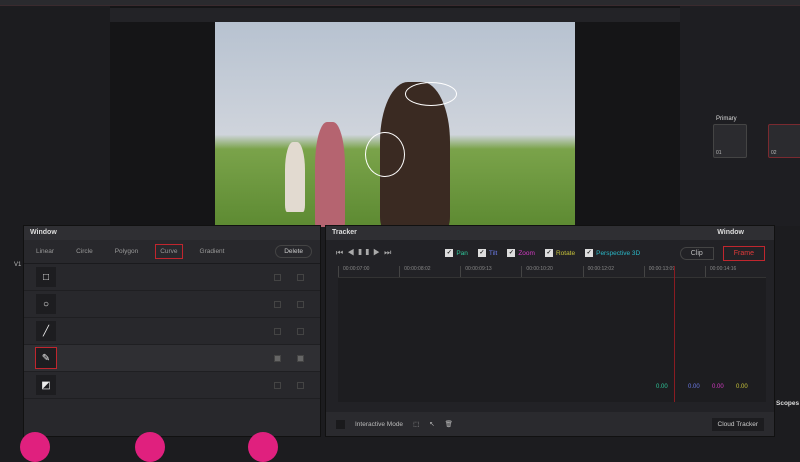  Describe the element at coordinates (416, 424) in the screenshot. I see `select-icon: ⬚` at that location.